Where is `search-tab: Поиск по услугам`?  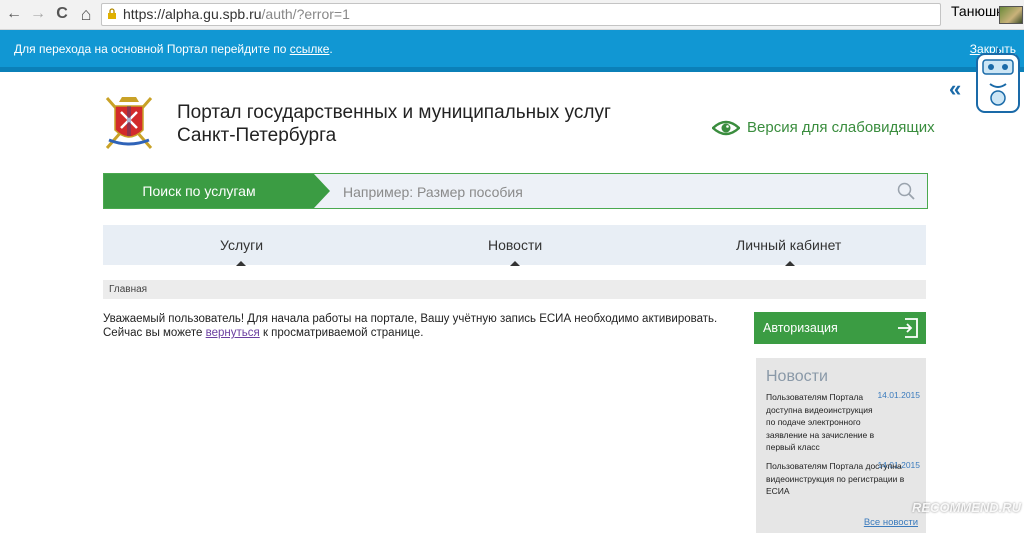
search-tab: Поиск по услугам is located at coordinates (209, 191).